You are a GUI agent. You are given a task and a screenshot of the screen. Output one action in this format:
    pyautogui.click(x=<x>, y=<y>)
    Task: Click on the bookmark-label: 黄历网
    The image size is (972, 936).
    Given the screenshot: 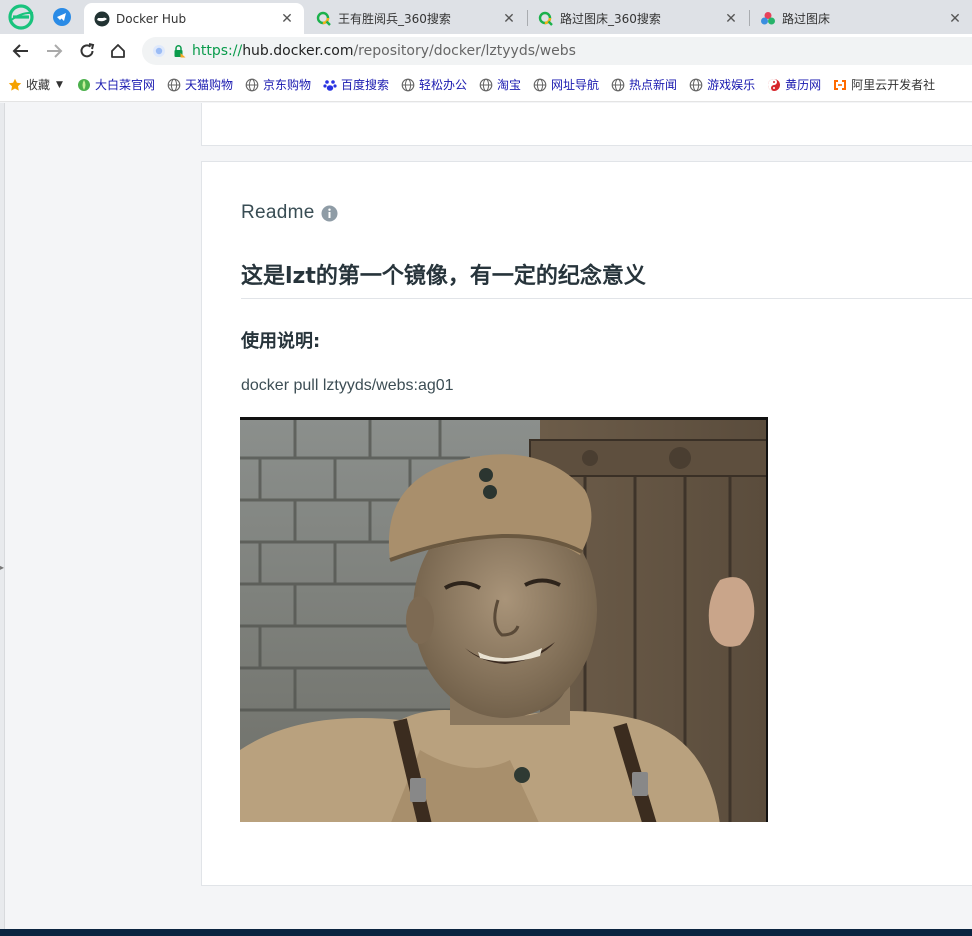 What is the action you would take?
    pyautogui.click(x=803, y=85)
    